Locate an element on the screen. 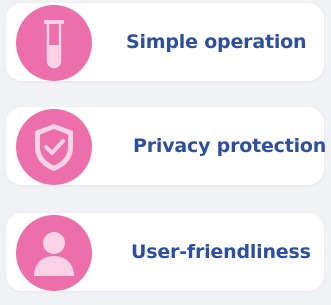  shield-check-icon is located at coordinates (54, 147).